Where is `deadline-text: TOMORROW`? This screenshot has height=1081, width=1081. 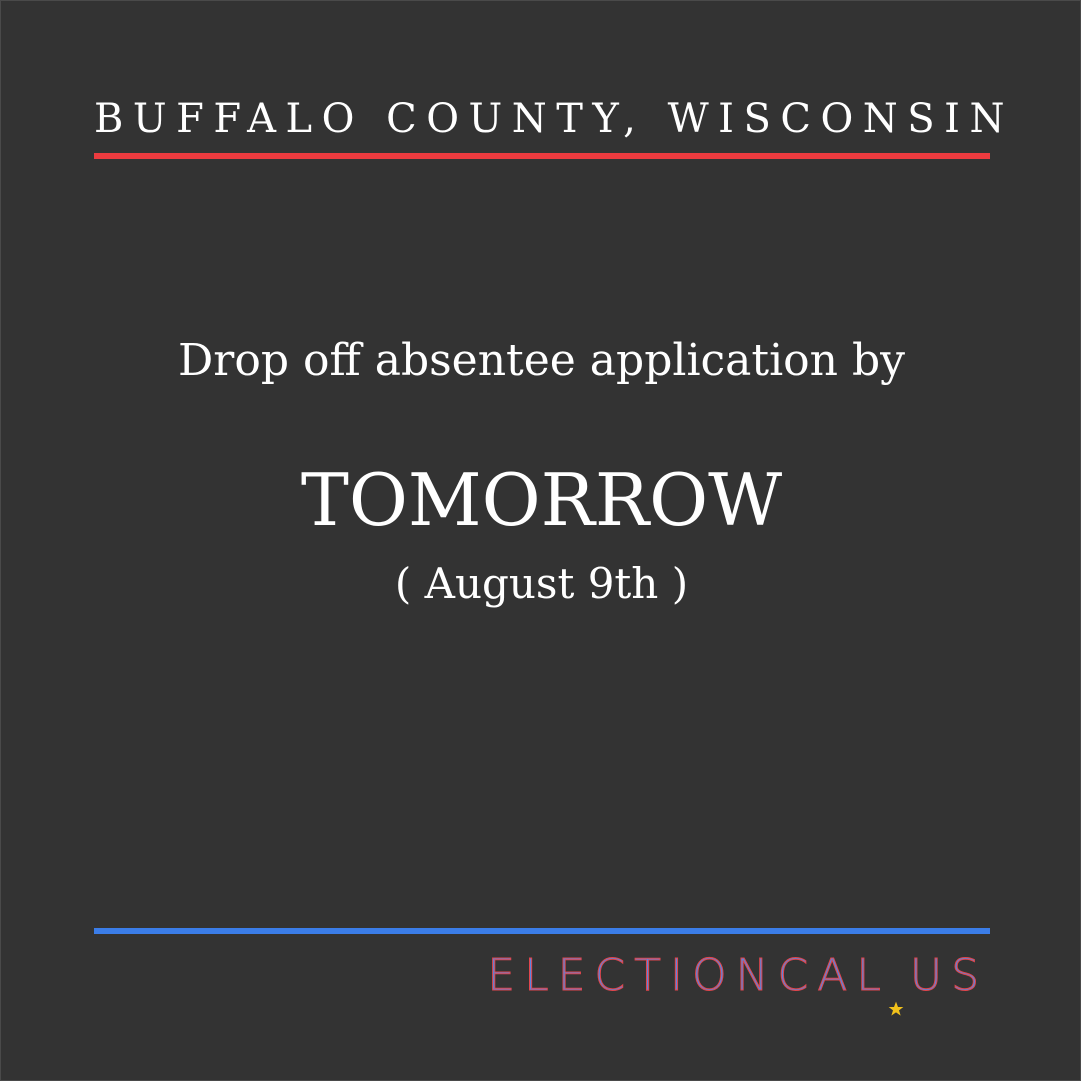
deadline-text: TOMORROW is located at coordinates (541, 500).